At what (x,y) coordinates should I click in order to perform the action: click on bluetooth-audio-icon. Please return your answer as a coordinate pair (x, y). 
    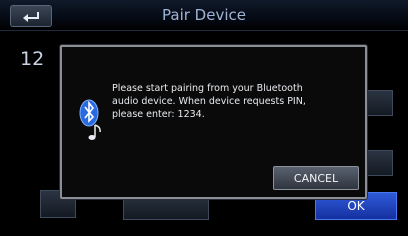
    Looking at the image, I should click on (90, 119).